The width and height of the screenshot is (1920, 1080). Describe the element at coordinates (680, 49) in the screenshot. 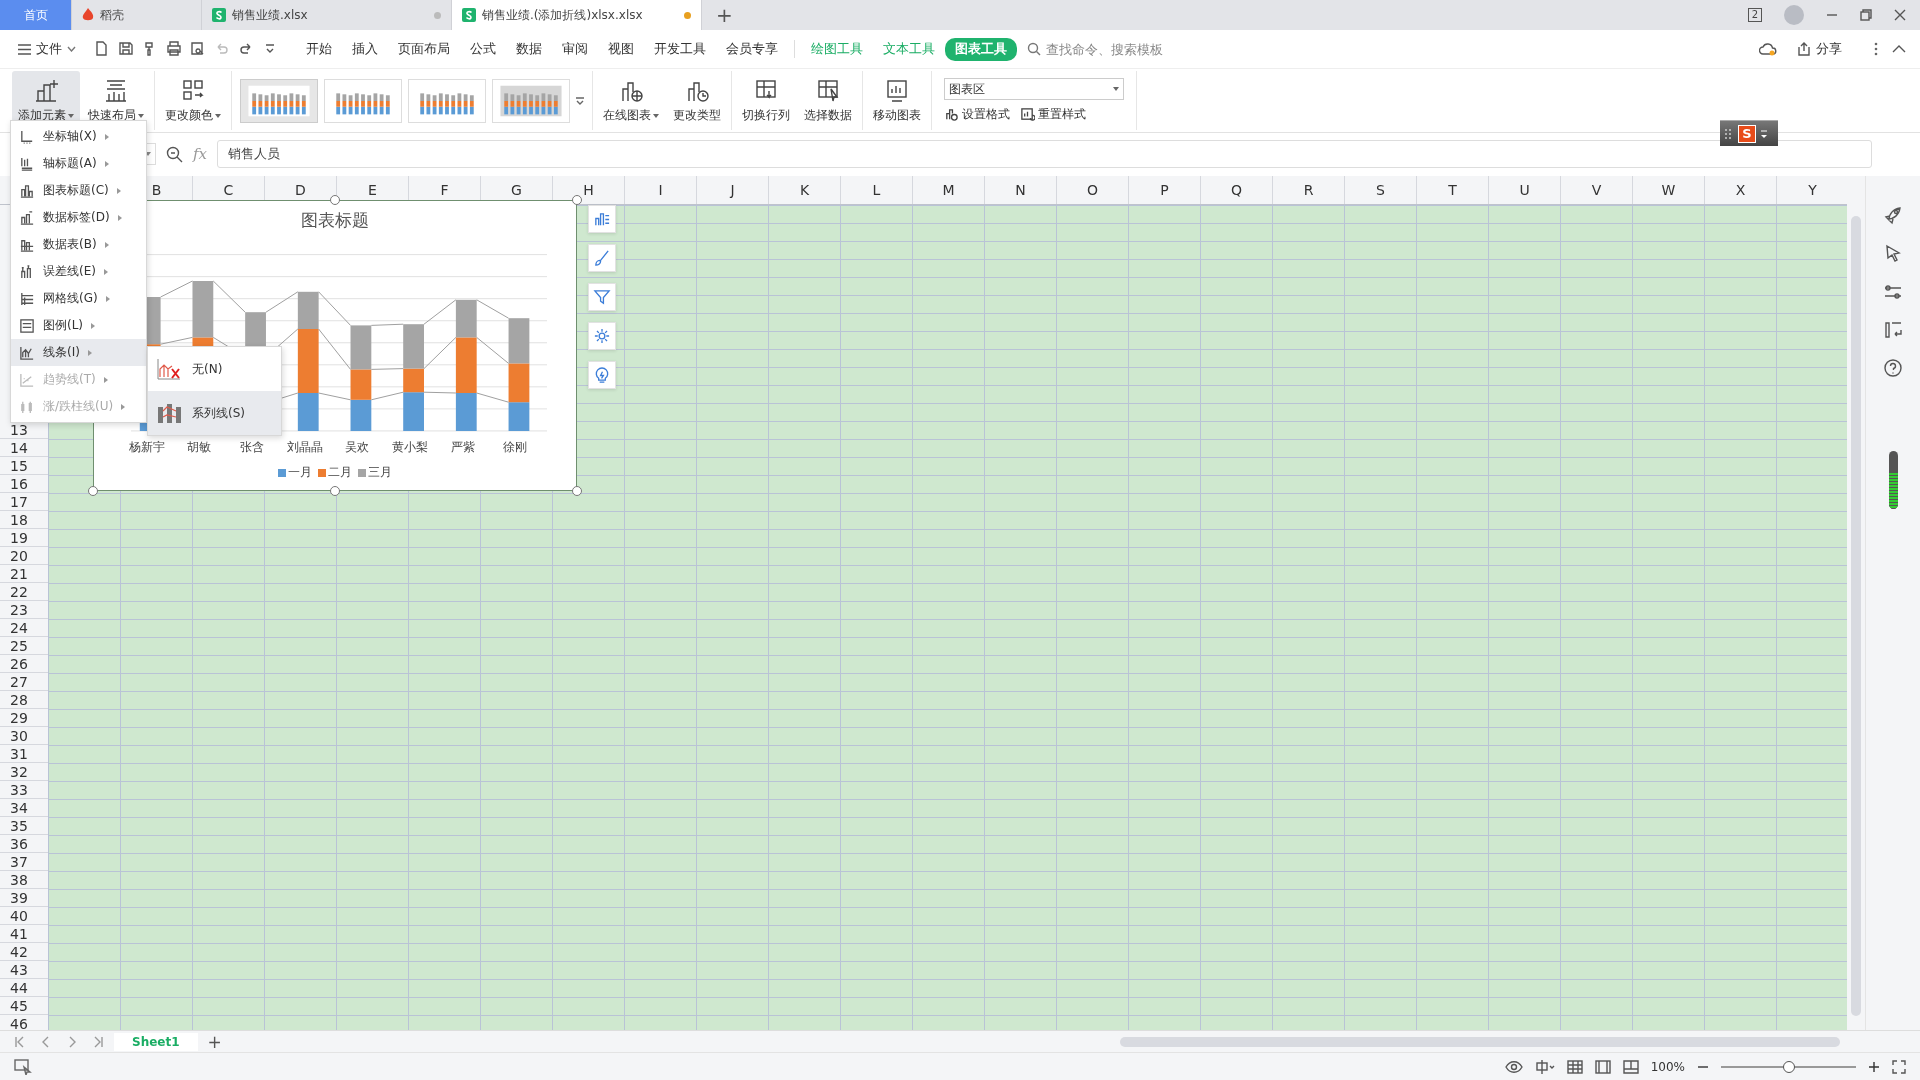

I see `ribbon-tab: 开发工具` at that location.